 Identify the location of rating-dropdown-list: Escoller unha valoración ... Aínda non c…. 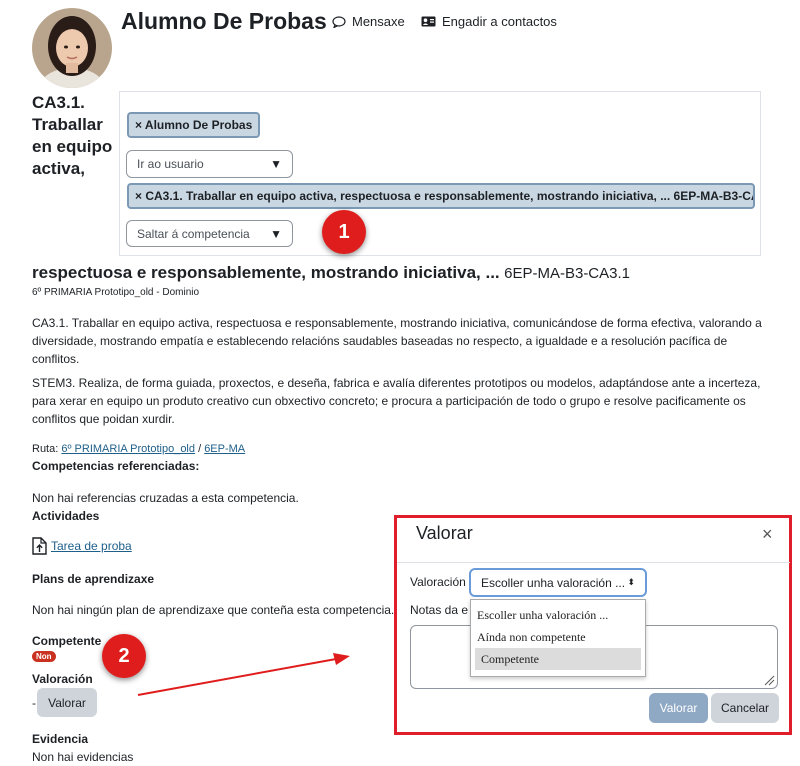
(558, 638).